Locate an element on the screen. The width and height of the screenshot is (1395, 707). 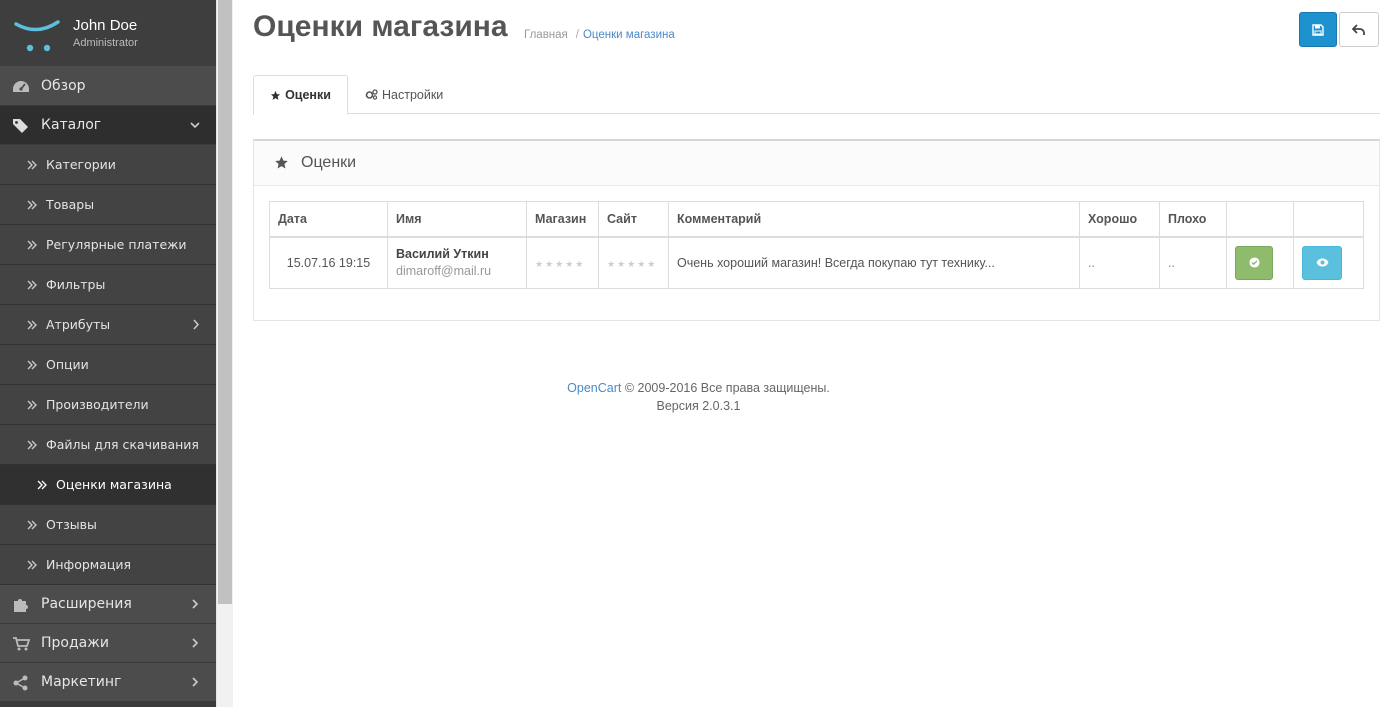
eye-icon is located at coordinates (1322, 262).